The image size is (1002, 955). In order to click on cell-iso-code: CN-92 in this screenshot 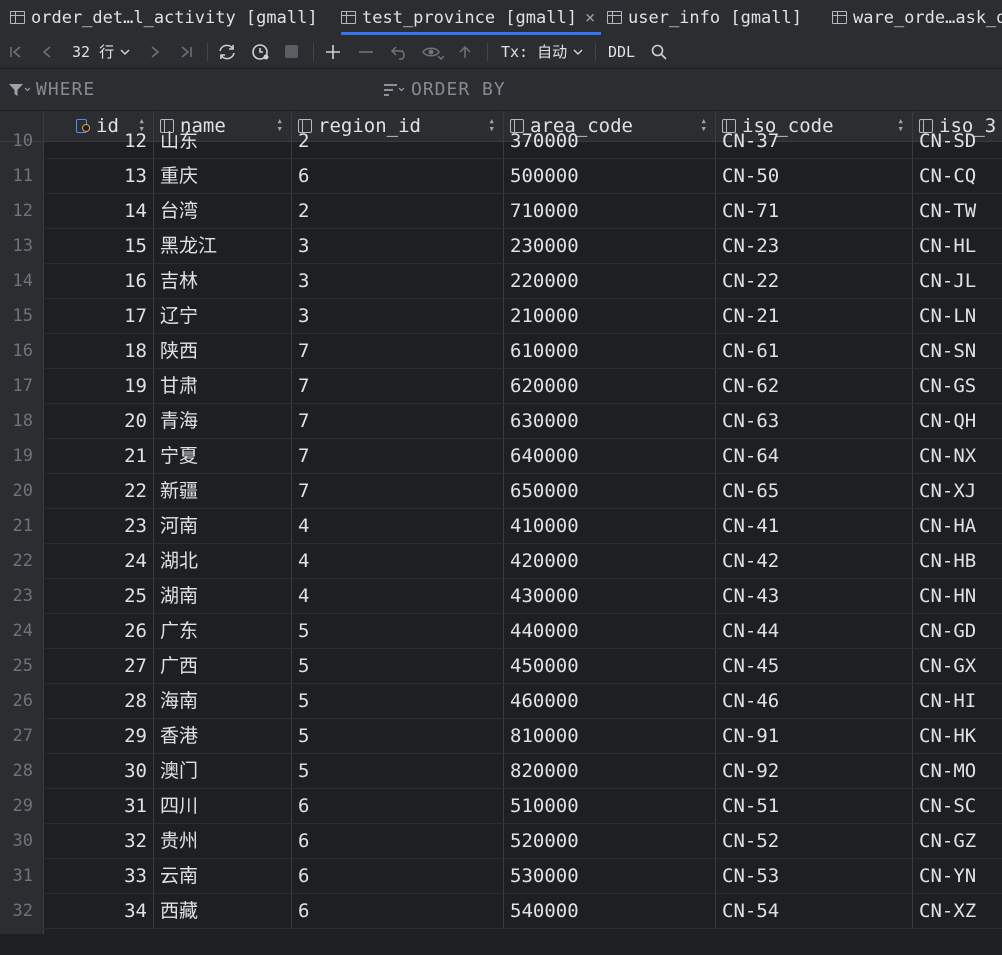, I will do `click(814, 771)`.